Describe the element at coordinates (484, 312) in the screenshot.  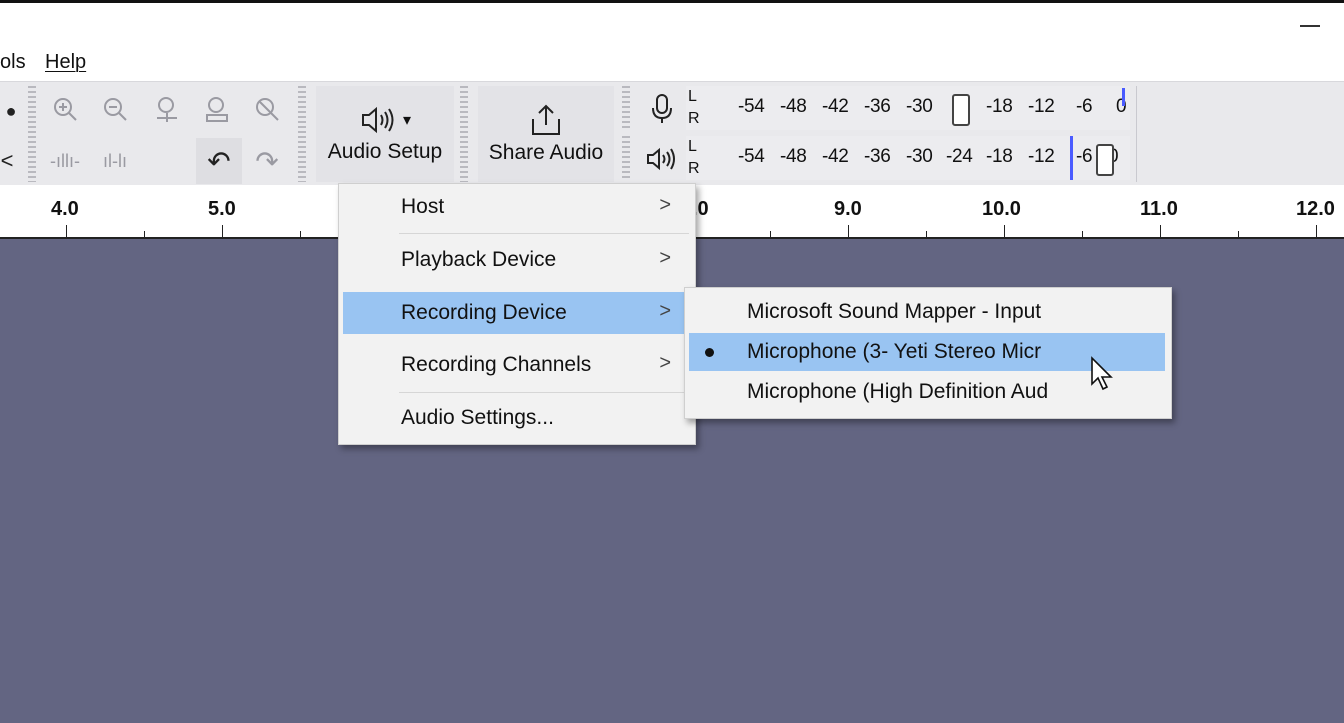
I see `menu-item-label: Recording Device` at that location.